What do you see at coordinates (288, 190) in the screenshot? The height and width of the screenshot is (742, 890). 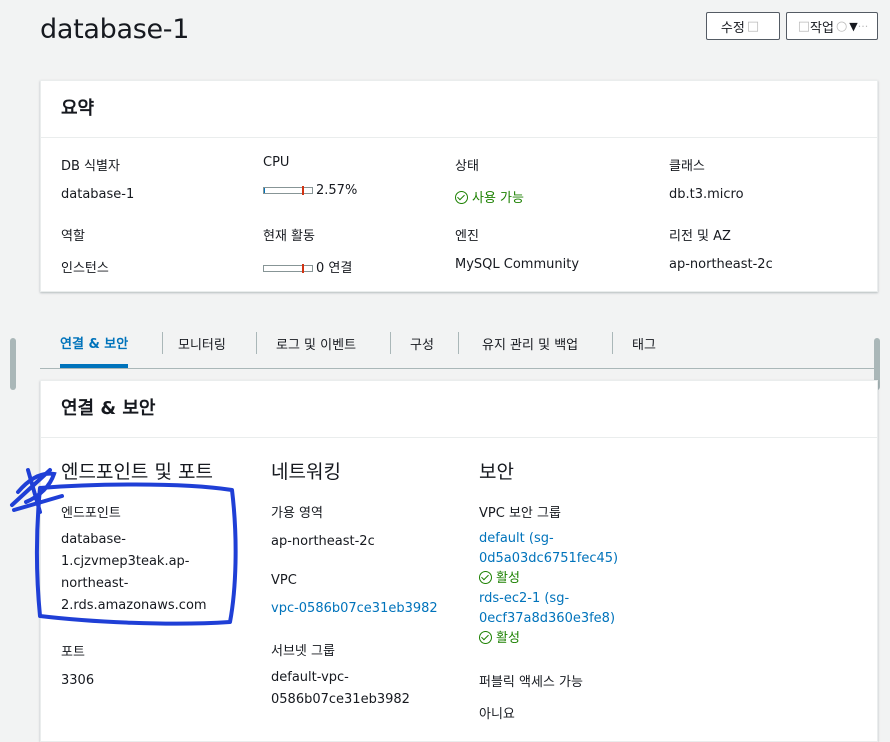 I see `cpu-progress-bar` at bounding box center [288, 190].